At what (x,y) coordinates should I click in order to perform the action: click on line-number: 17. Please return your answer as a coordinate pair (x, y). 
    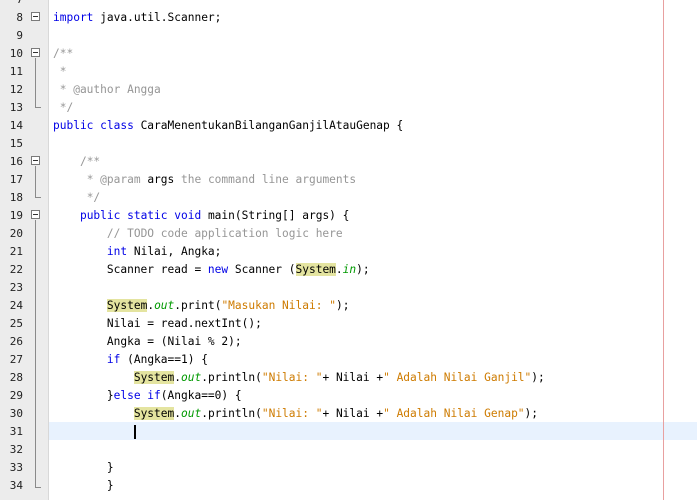
    Looking at the image, I should click on (16, 179).